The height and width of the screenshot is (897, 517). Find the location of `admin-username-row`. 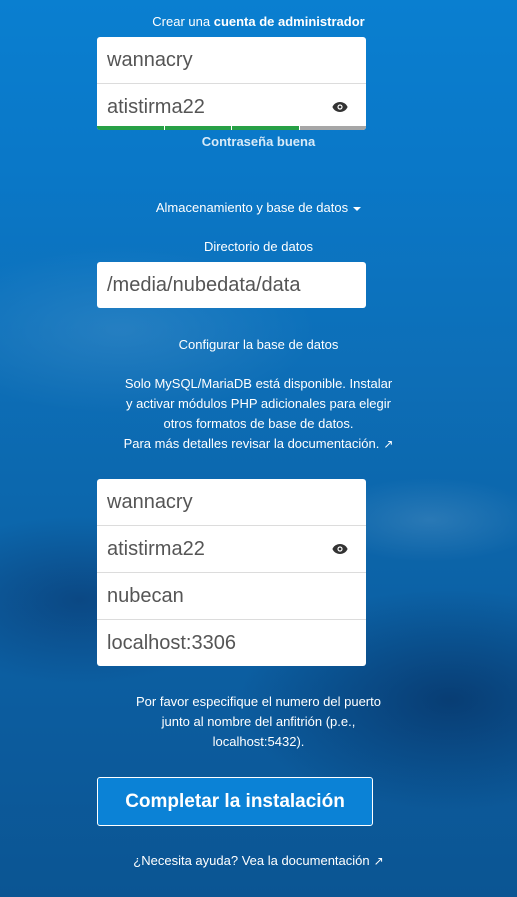

admin-username-row is located at coordinates (231, 60).